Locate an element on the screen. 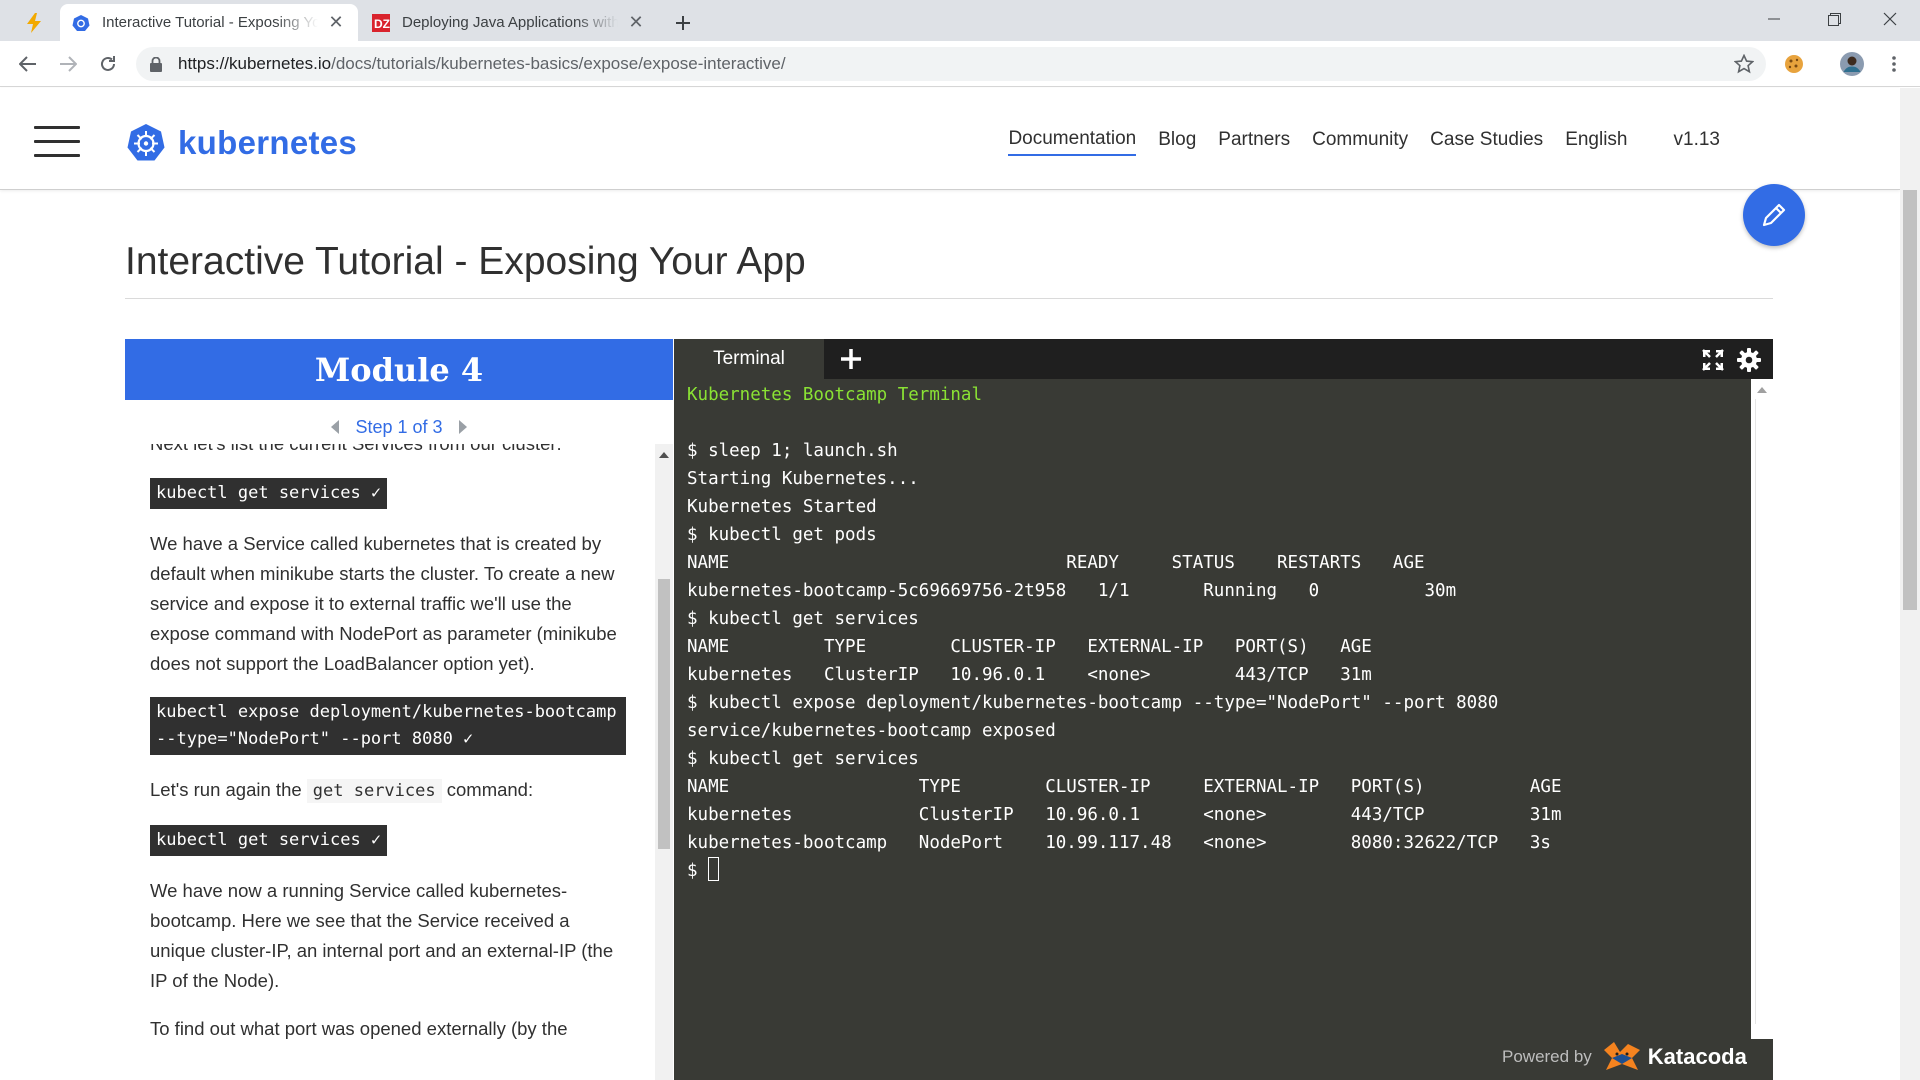  cookie-icon is located at coordinates (1794, 64).